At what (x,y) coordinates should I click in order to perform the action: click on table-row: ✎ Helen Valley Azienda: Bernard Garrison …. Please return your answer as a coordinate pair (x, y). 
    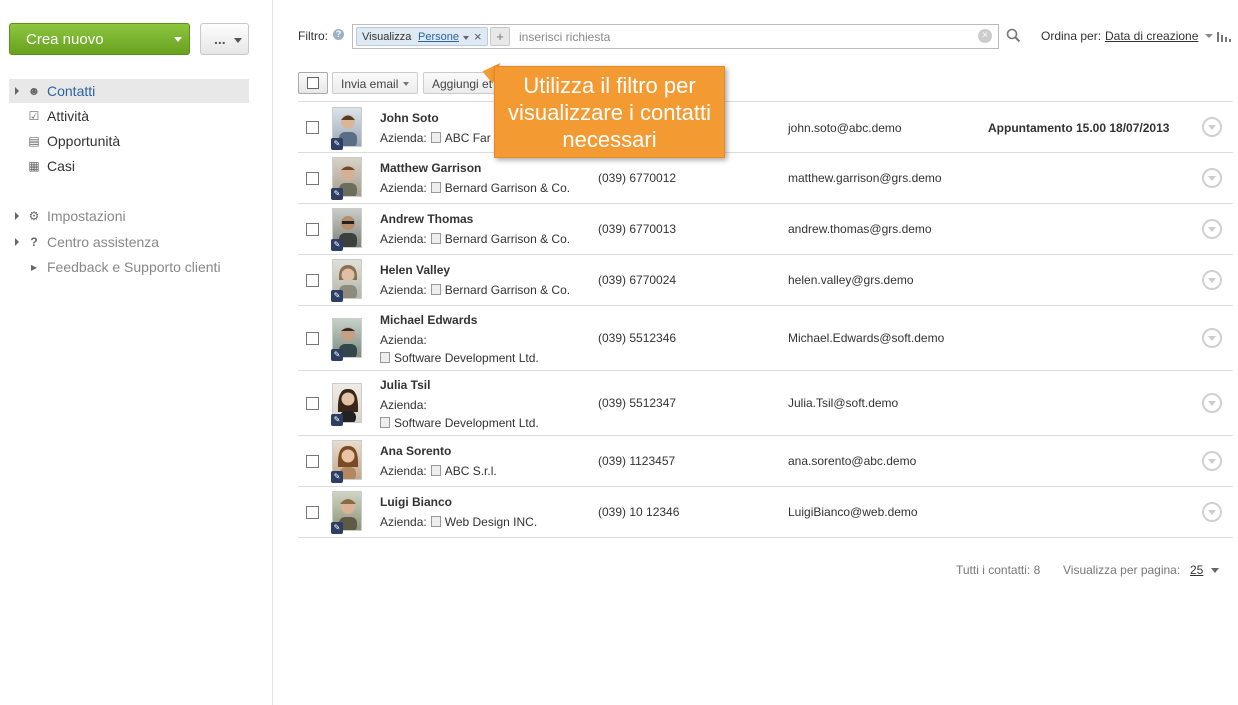
    Looking at the image, I should click on (765, 280).